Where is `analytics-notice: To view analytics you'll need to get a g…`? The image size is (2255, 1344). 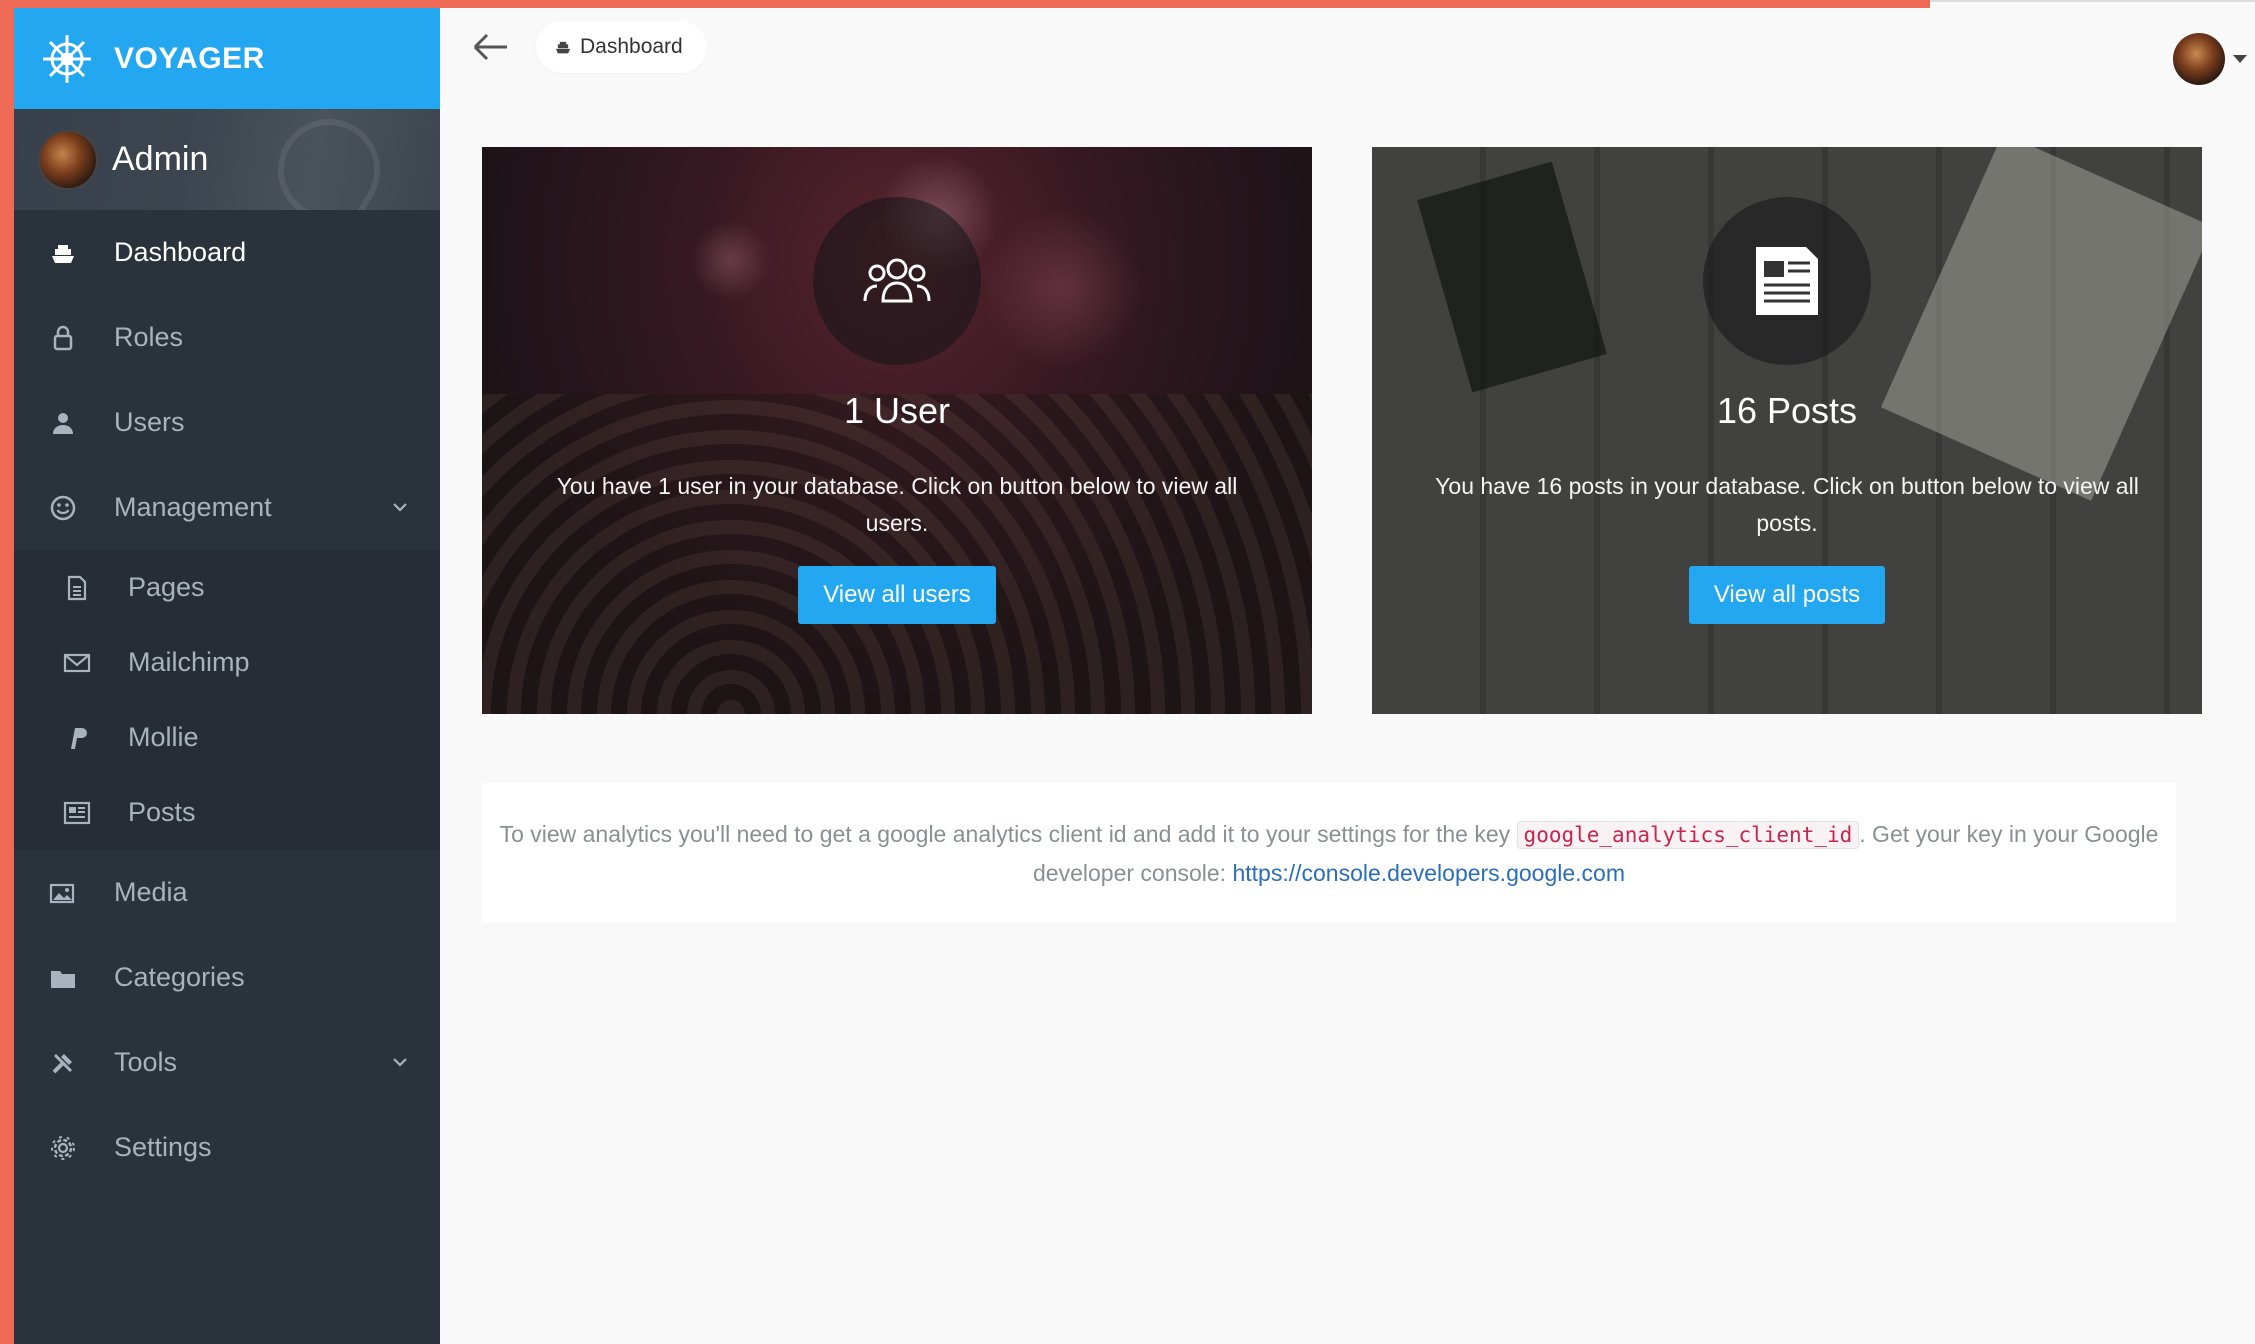 analytics-notice: To view analytics you'll need to get a g… is located at coordinates (1329, 853).